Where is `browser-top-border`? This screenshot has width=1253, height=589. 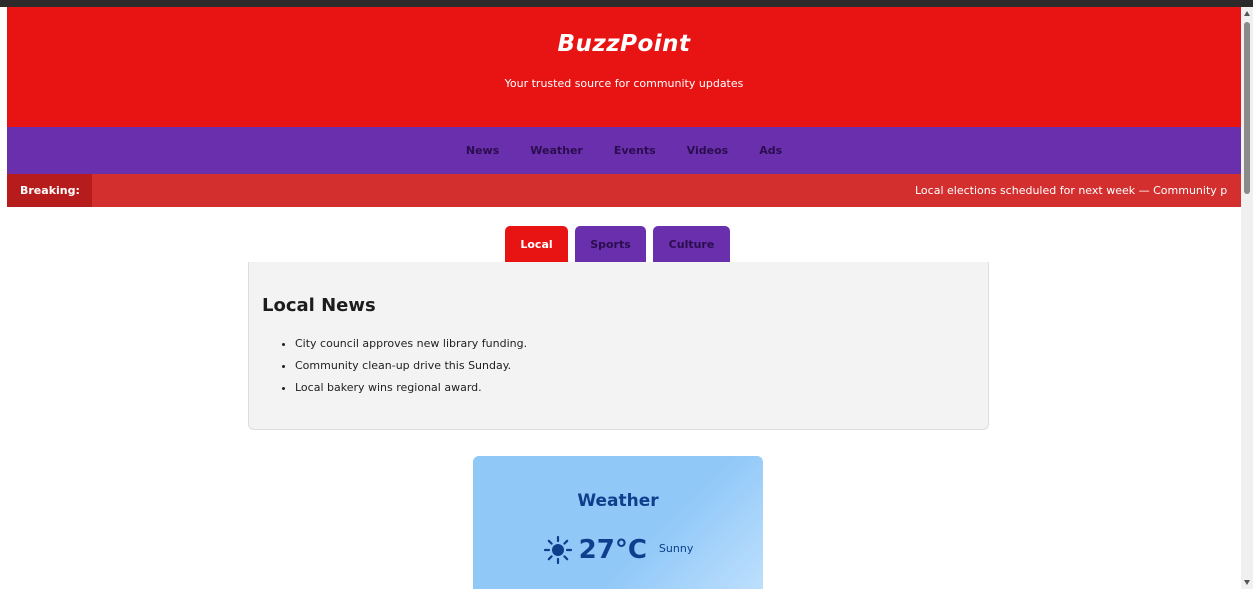 browser-top-border is located at coordinates (626, 3).